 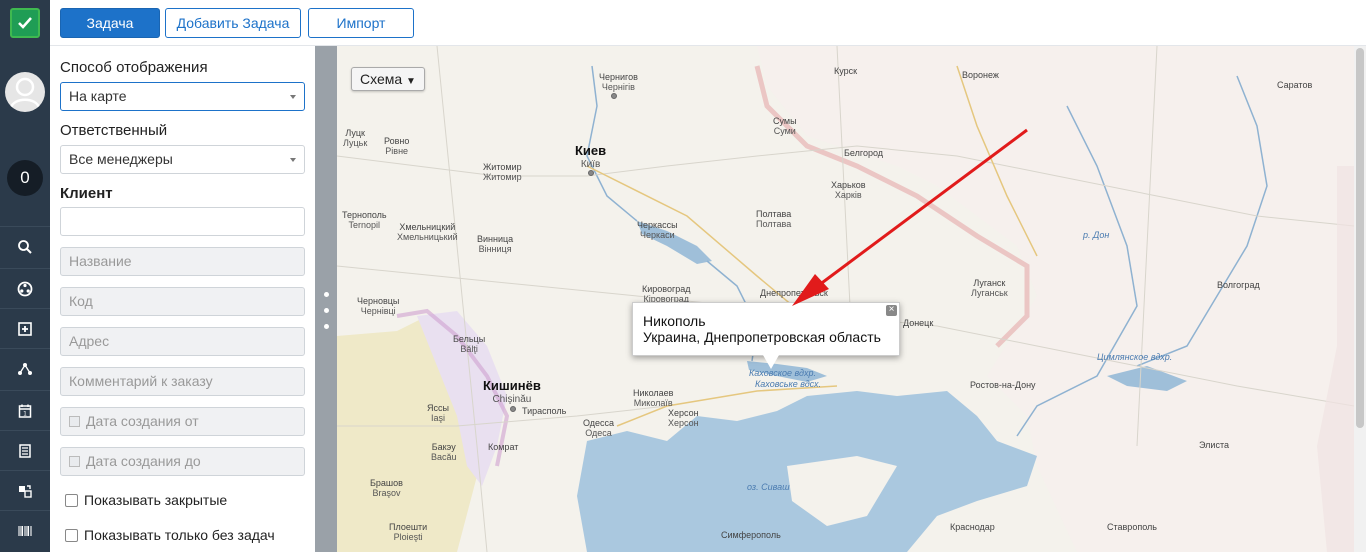 I want to click on name-input: Название, so click(x=182, y=261).